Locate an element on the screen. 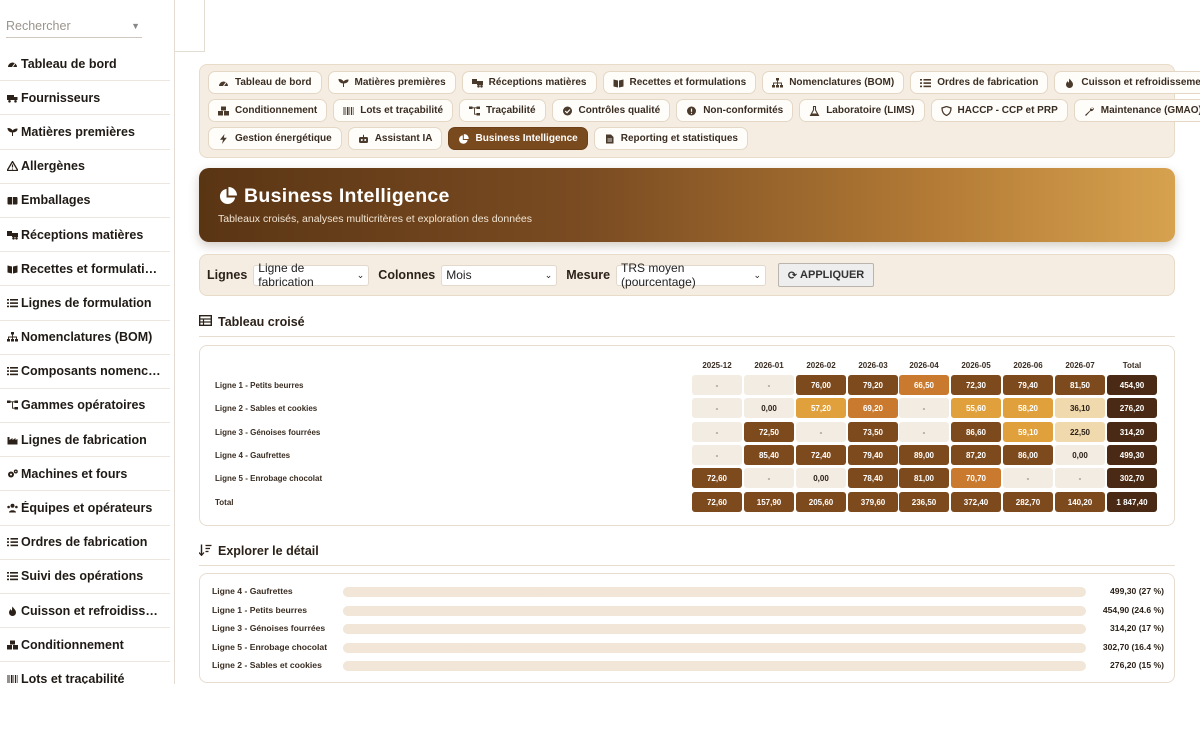 This screenshot has width=1200, height=743. module-tab: Ordres de fabrication is located at coordinates (979, 82).